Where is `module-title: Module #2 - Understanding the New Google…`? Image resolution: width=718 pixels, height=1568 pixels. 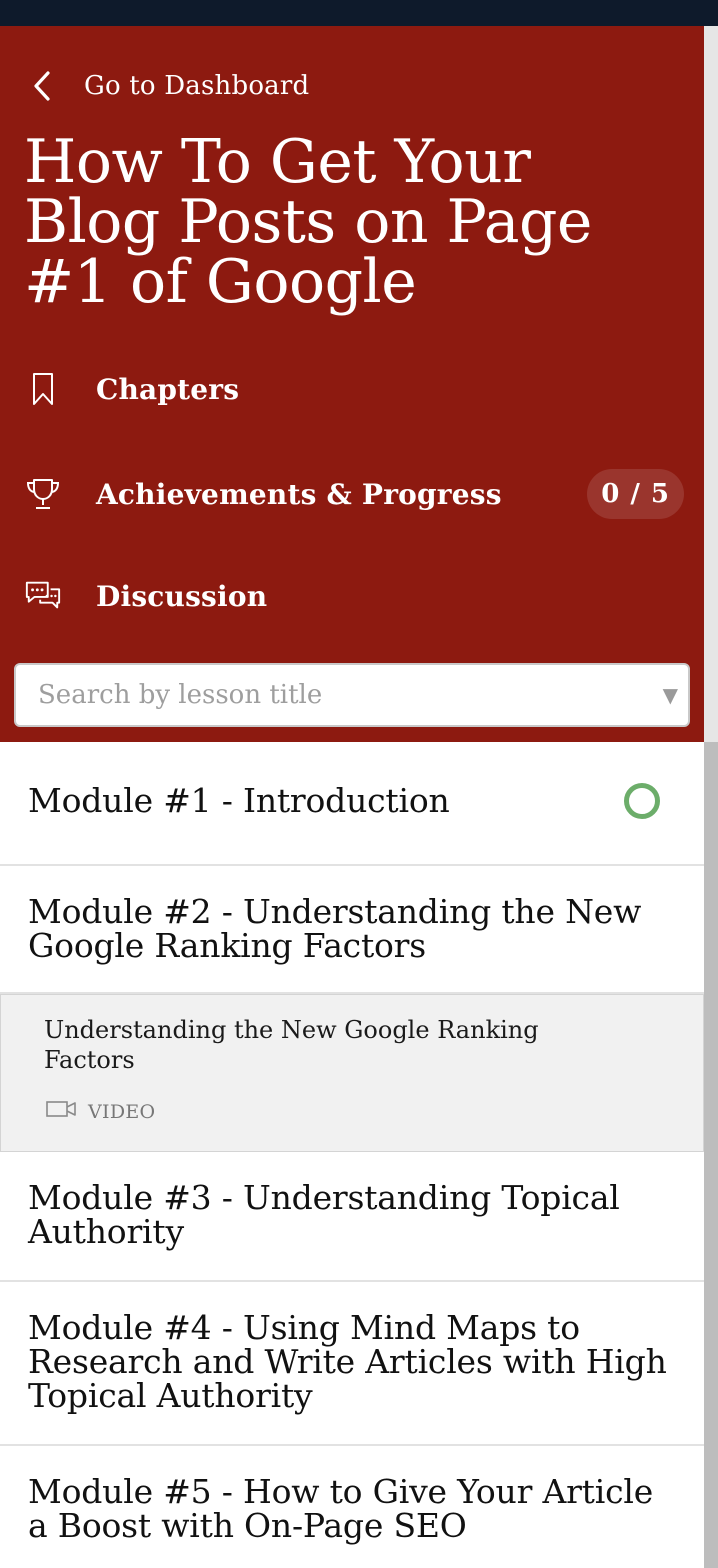
module-title: Module #2 - Understanding the New Google… is located at coordinates (335, 928).